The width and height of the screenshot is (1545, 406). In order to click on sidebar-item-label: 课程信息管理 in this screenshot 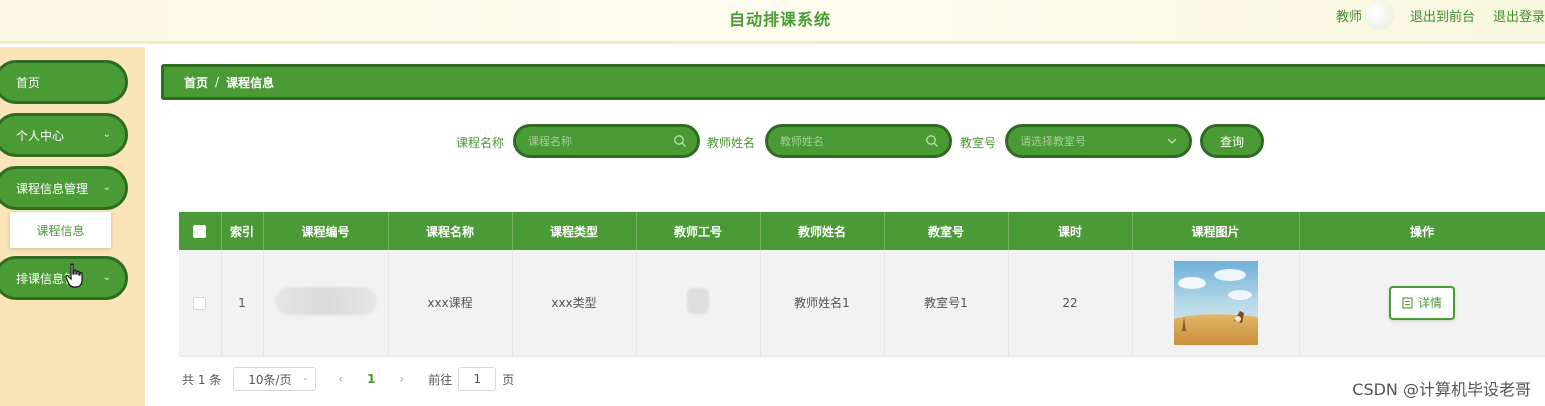, I will do `click(52, 188)`.